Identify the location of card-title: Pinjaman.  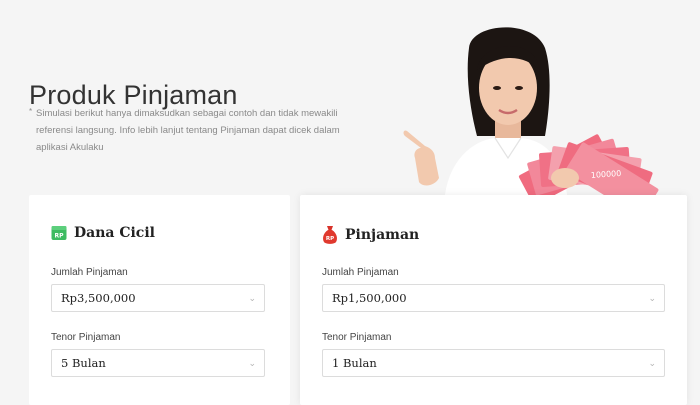
(382, 235).